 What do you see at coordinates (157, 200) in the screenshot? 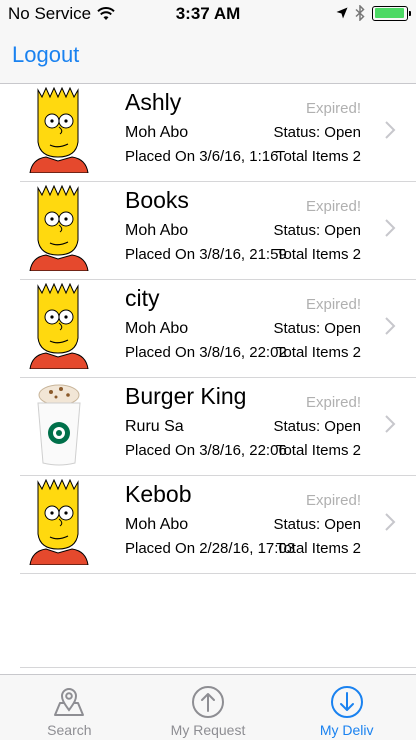
I see `order-name: Books` at bounding box center [157, 200].